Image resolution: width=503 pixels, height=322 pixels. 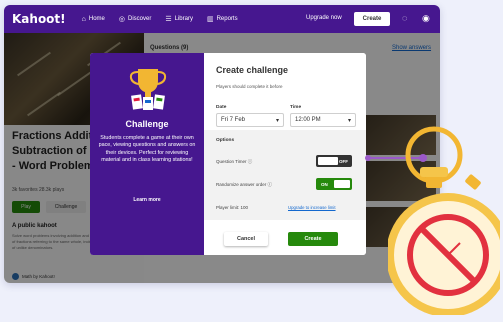 I want to click on dialog-title: Create challenge, so click(x=252, y=70).